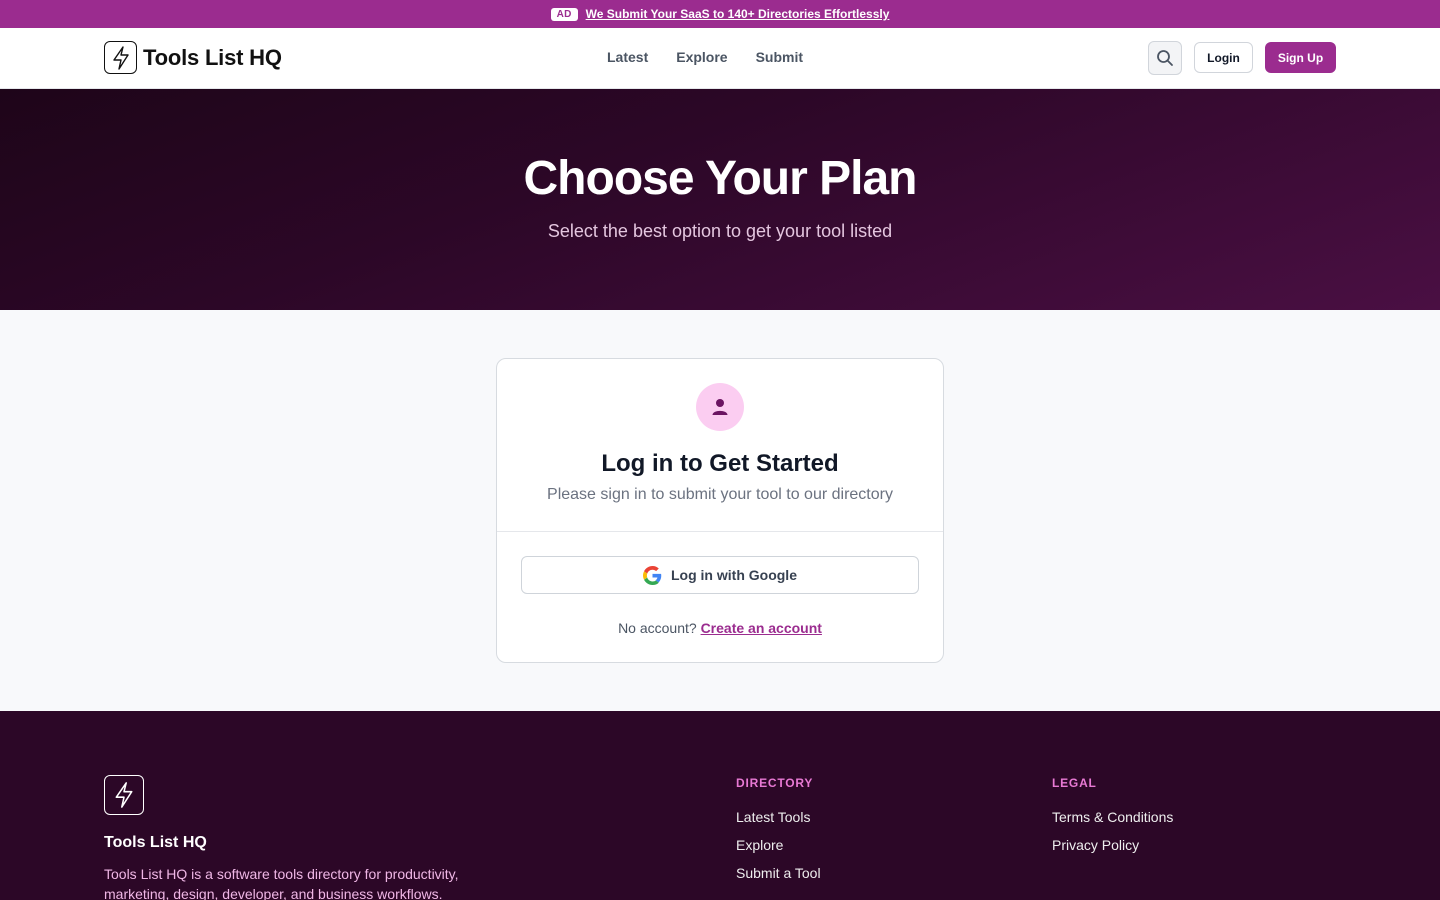 The height and width of the screenshot is (900, 1440). I want to click on logo-text: Tools List HQ, so click(212, 57).